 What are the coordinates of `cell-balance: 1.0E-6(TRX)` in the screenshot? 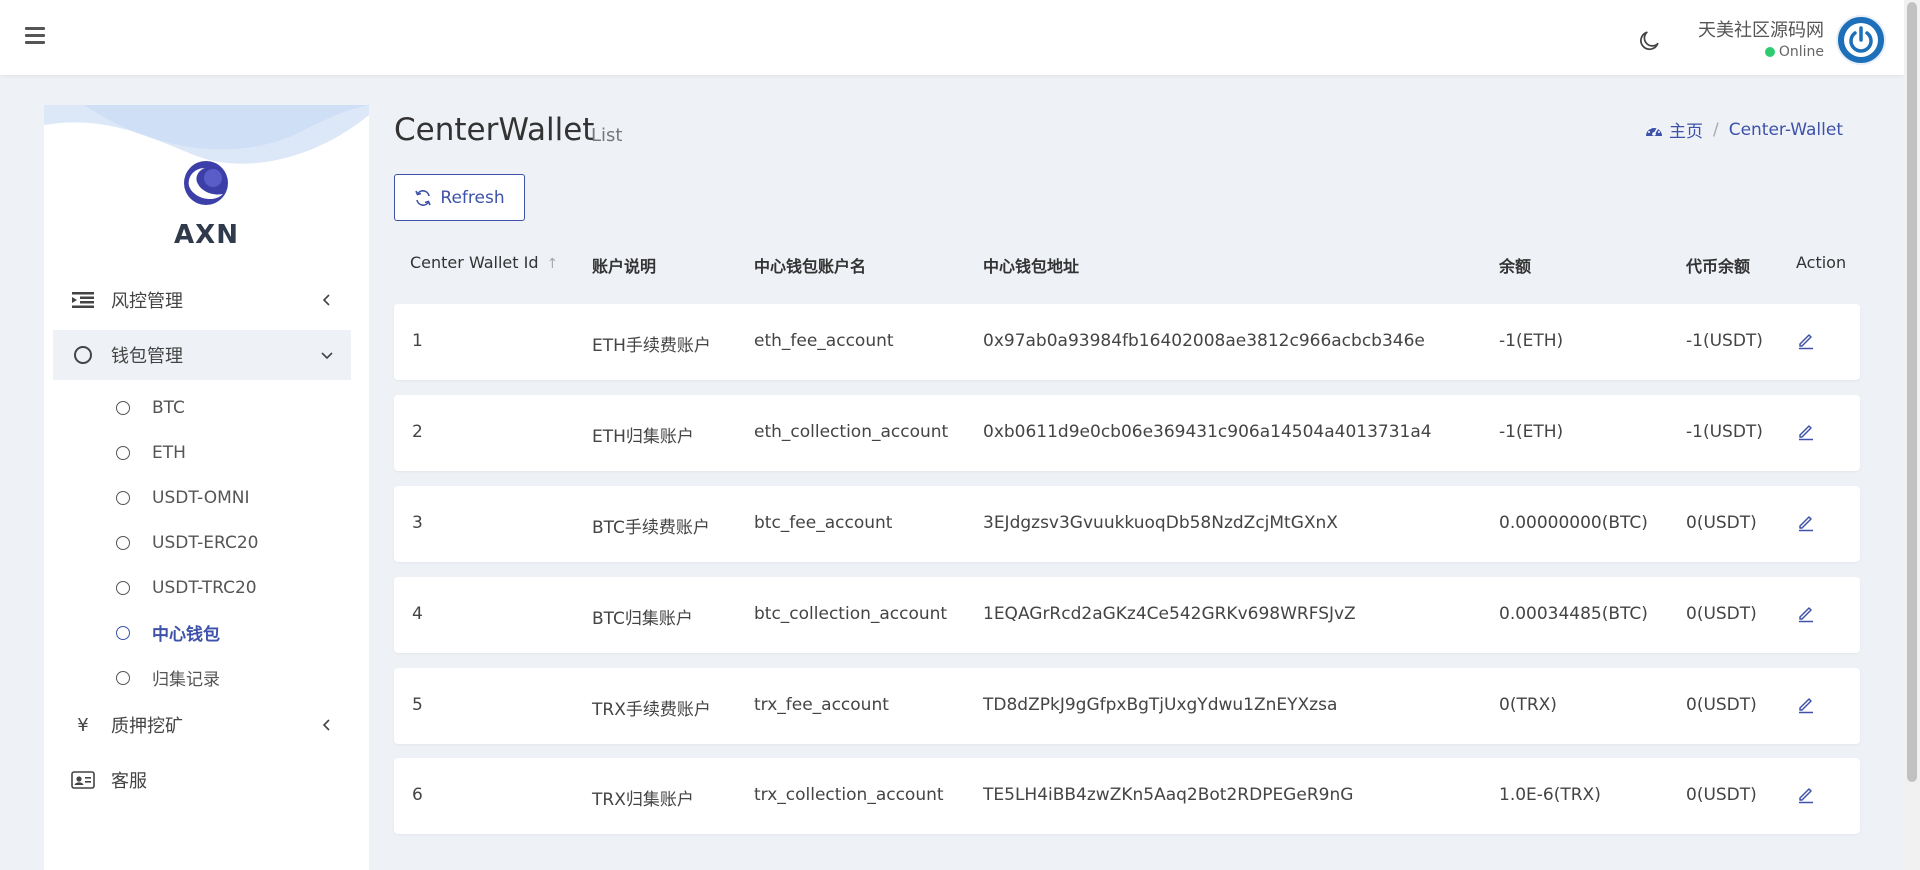 It's located at (1550, 795).